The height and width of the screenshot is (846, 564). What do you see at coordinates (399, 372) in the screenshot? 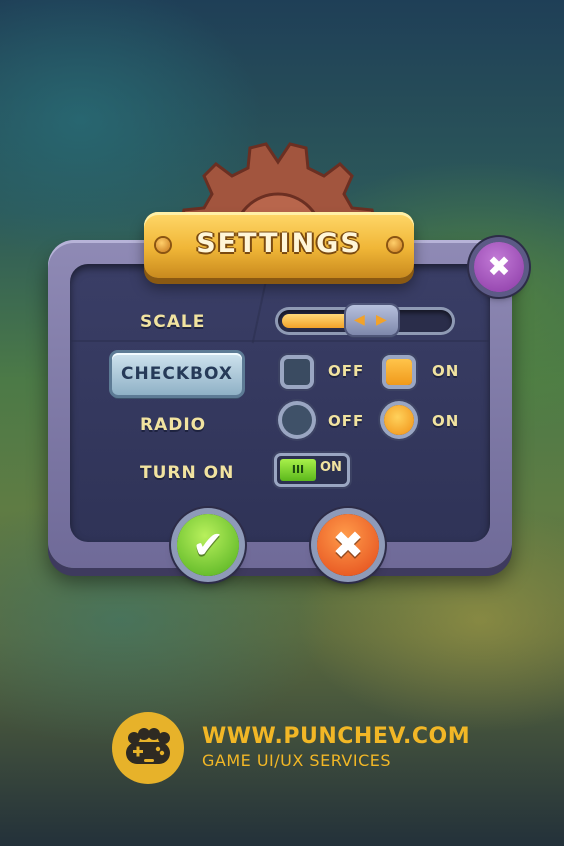
I see `checkbox-on` at bounding box center [399, 372].